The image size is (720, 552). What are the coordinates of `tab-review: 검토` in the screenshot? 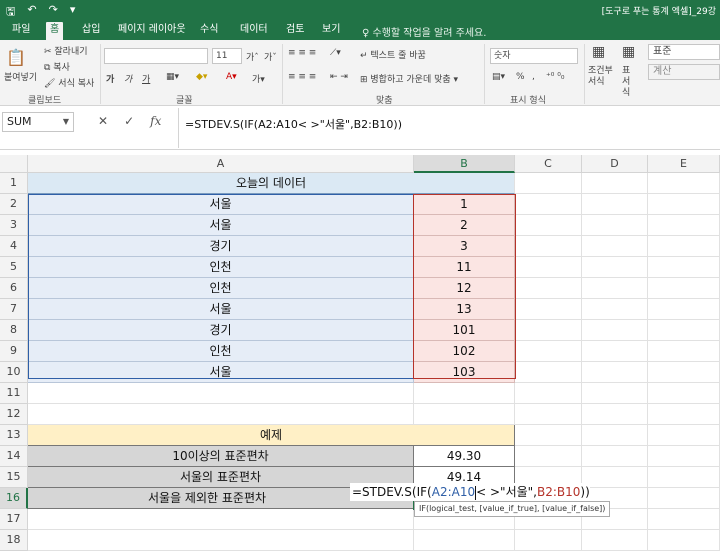 It's located at (295, 31).